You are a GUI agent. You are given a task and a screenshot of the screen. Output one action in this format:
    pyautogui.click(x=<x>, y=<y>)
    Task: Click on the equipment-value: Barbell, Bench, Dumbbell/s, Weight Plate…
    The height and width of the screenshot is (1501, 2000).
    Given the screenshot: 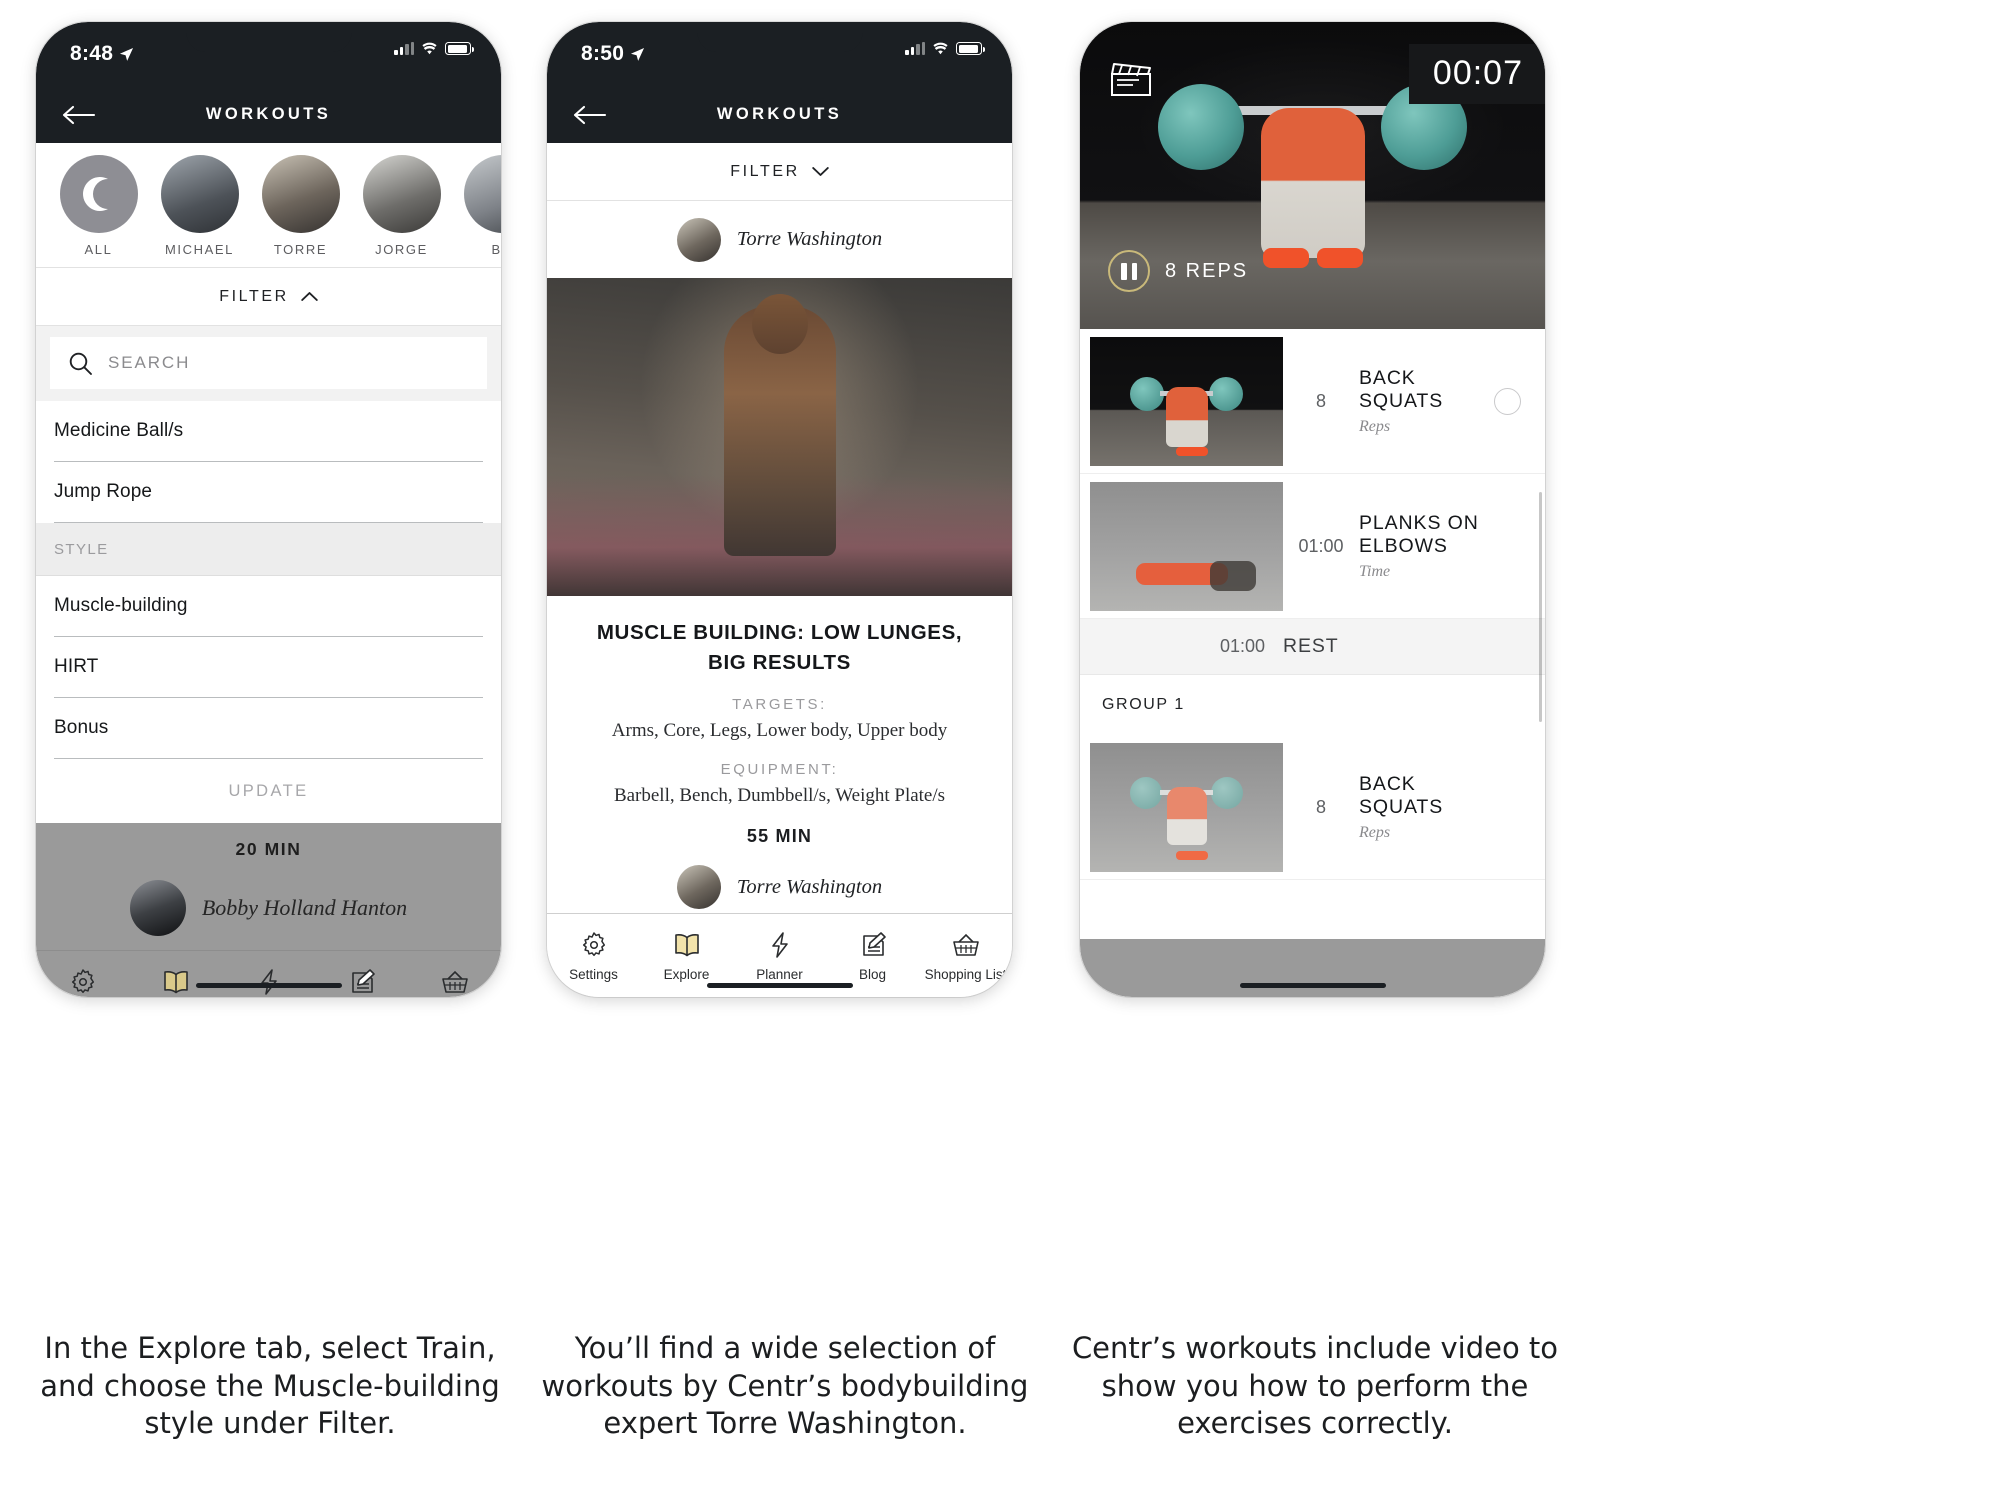 What is the action you would take?
    pyautogui.click(x=779, y=796)
    